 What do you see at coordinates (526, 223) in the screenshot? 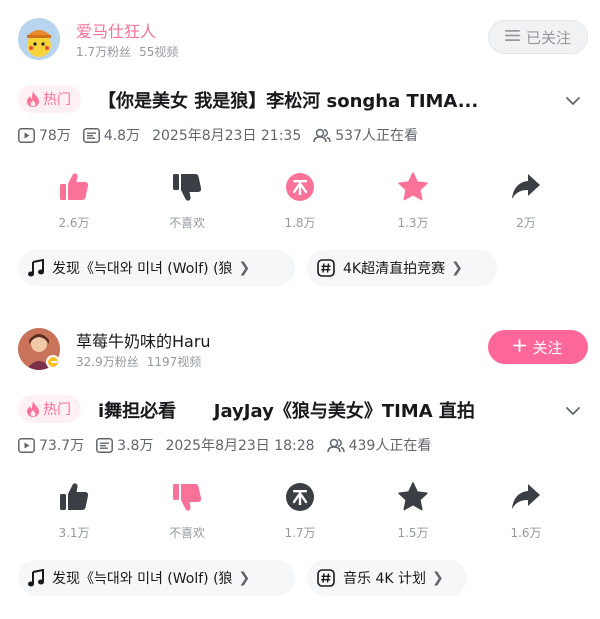
I see `share-count: 2万` at bounding box center [526, 223].